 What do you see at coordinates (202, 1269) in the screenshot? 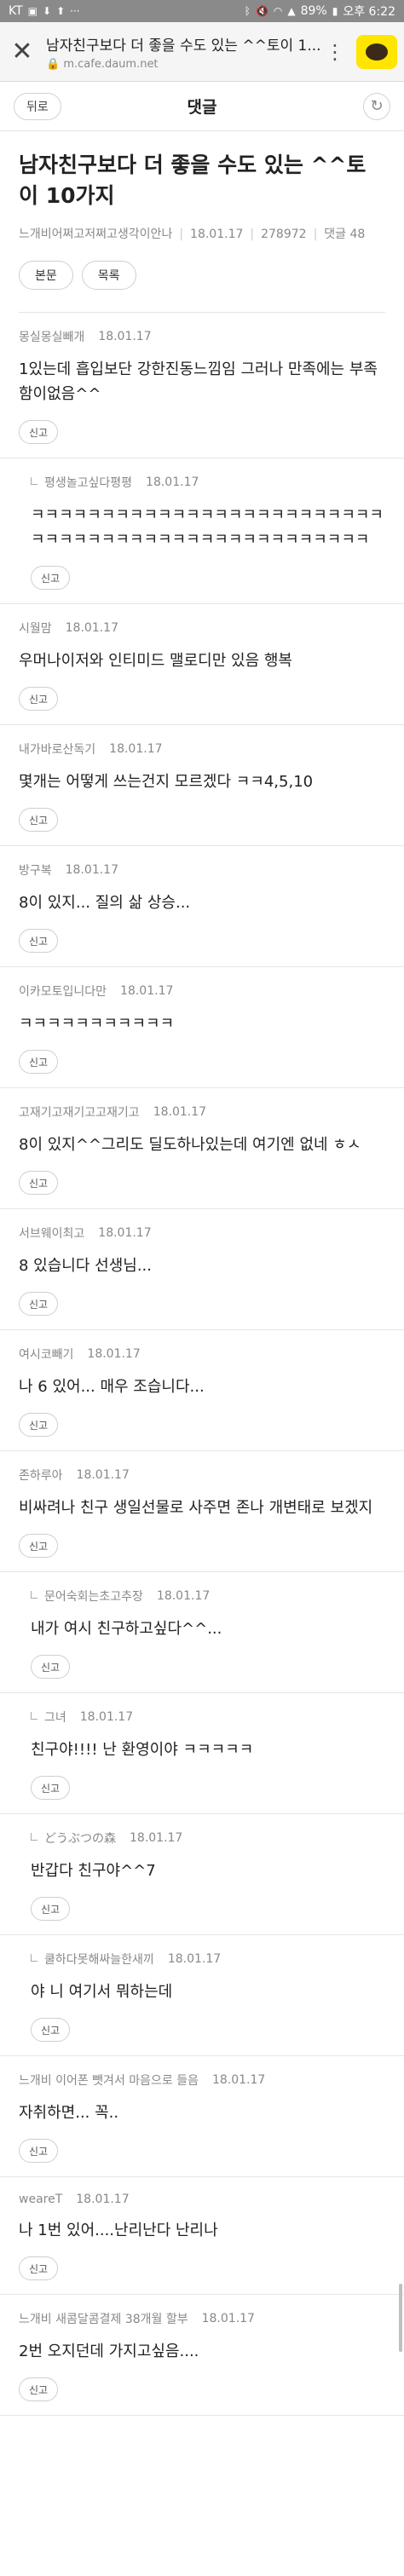
I see `comment-item: 서브웨이최고 18.01.17 8 있습니다 선생님... 신고` at bounding box center [202, 1269].